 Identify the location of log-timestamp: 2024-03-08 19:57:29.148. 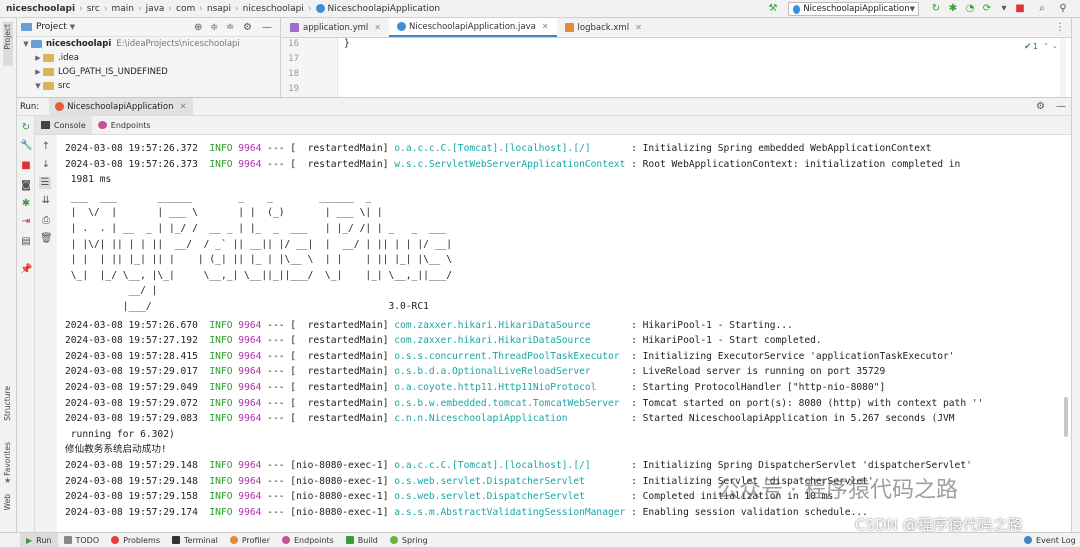
(137, 465).